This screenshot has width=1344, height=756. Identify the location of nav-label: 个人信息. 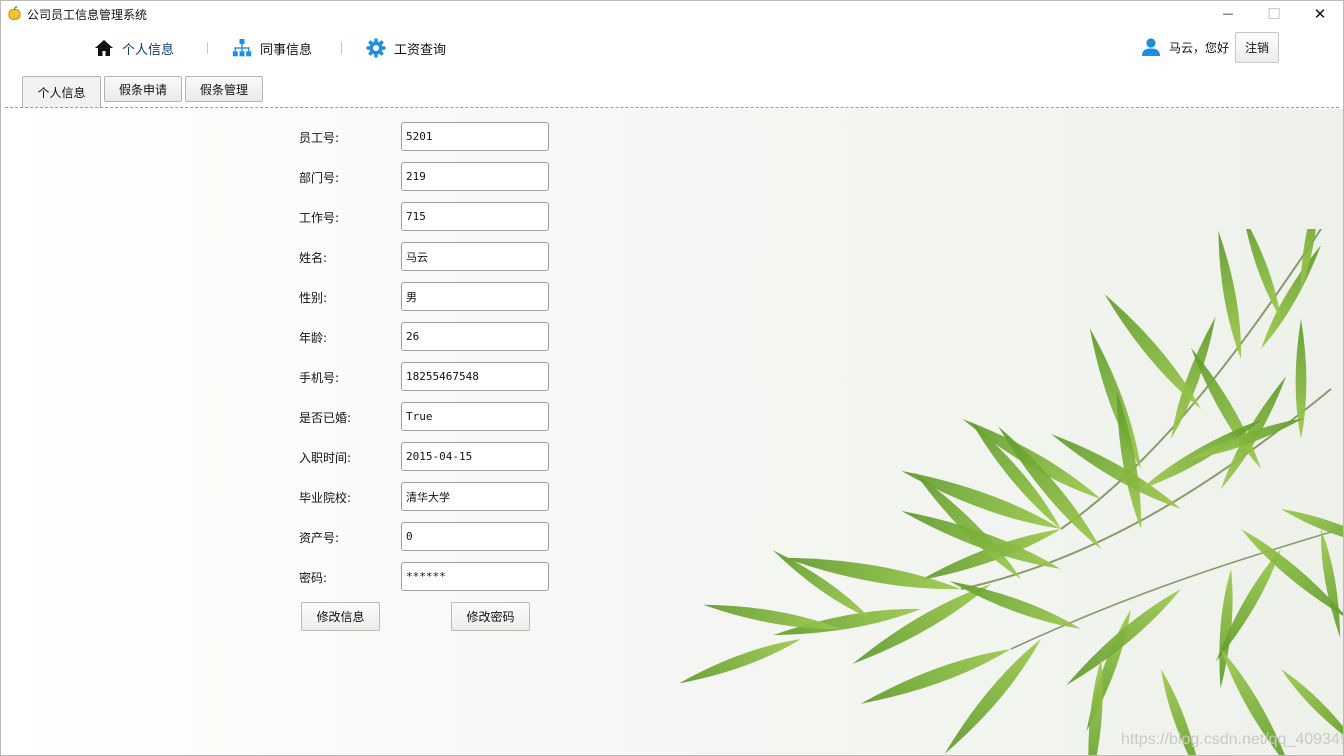
(148, 50).